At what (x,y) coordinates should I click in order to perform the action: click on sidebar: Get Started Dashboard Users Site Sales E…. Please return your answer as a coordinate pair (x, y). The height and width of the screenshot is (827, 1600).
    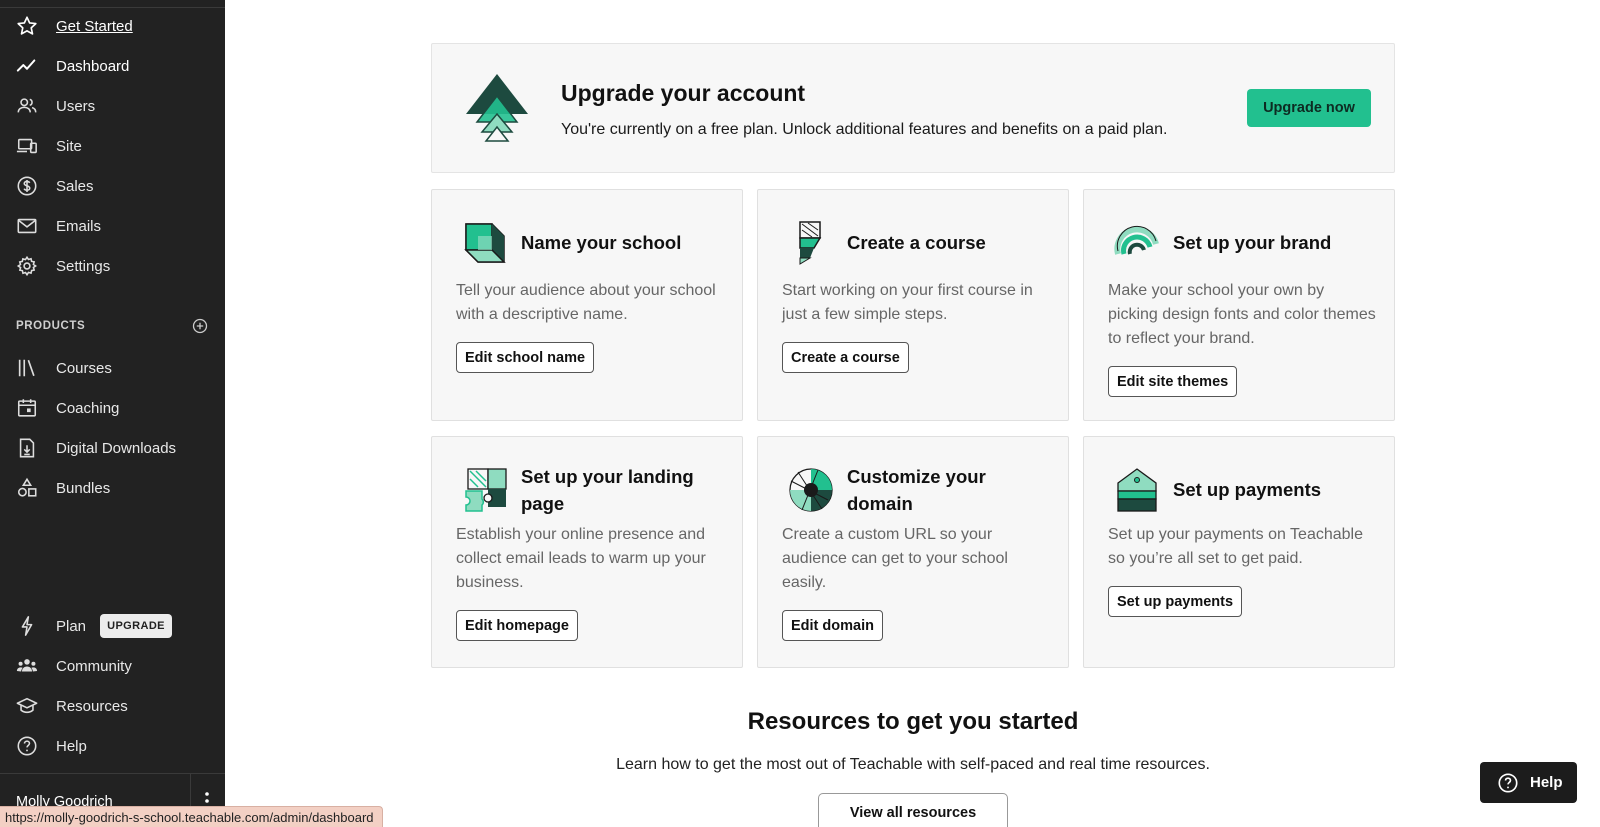
    Looking at the image, I should click on (112, 413).